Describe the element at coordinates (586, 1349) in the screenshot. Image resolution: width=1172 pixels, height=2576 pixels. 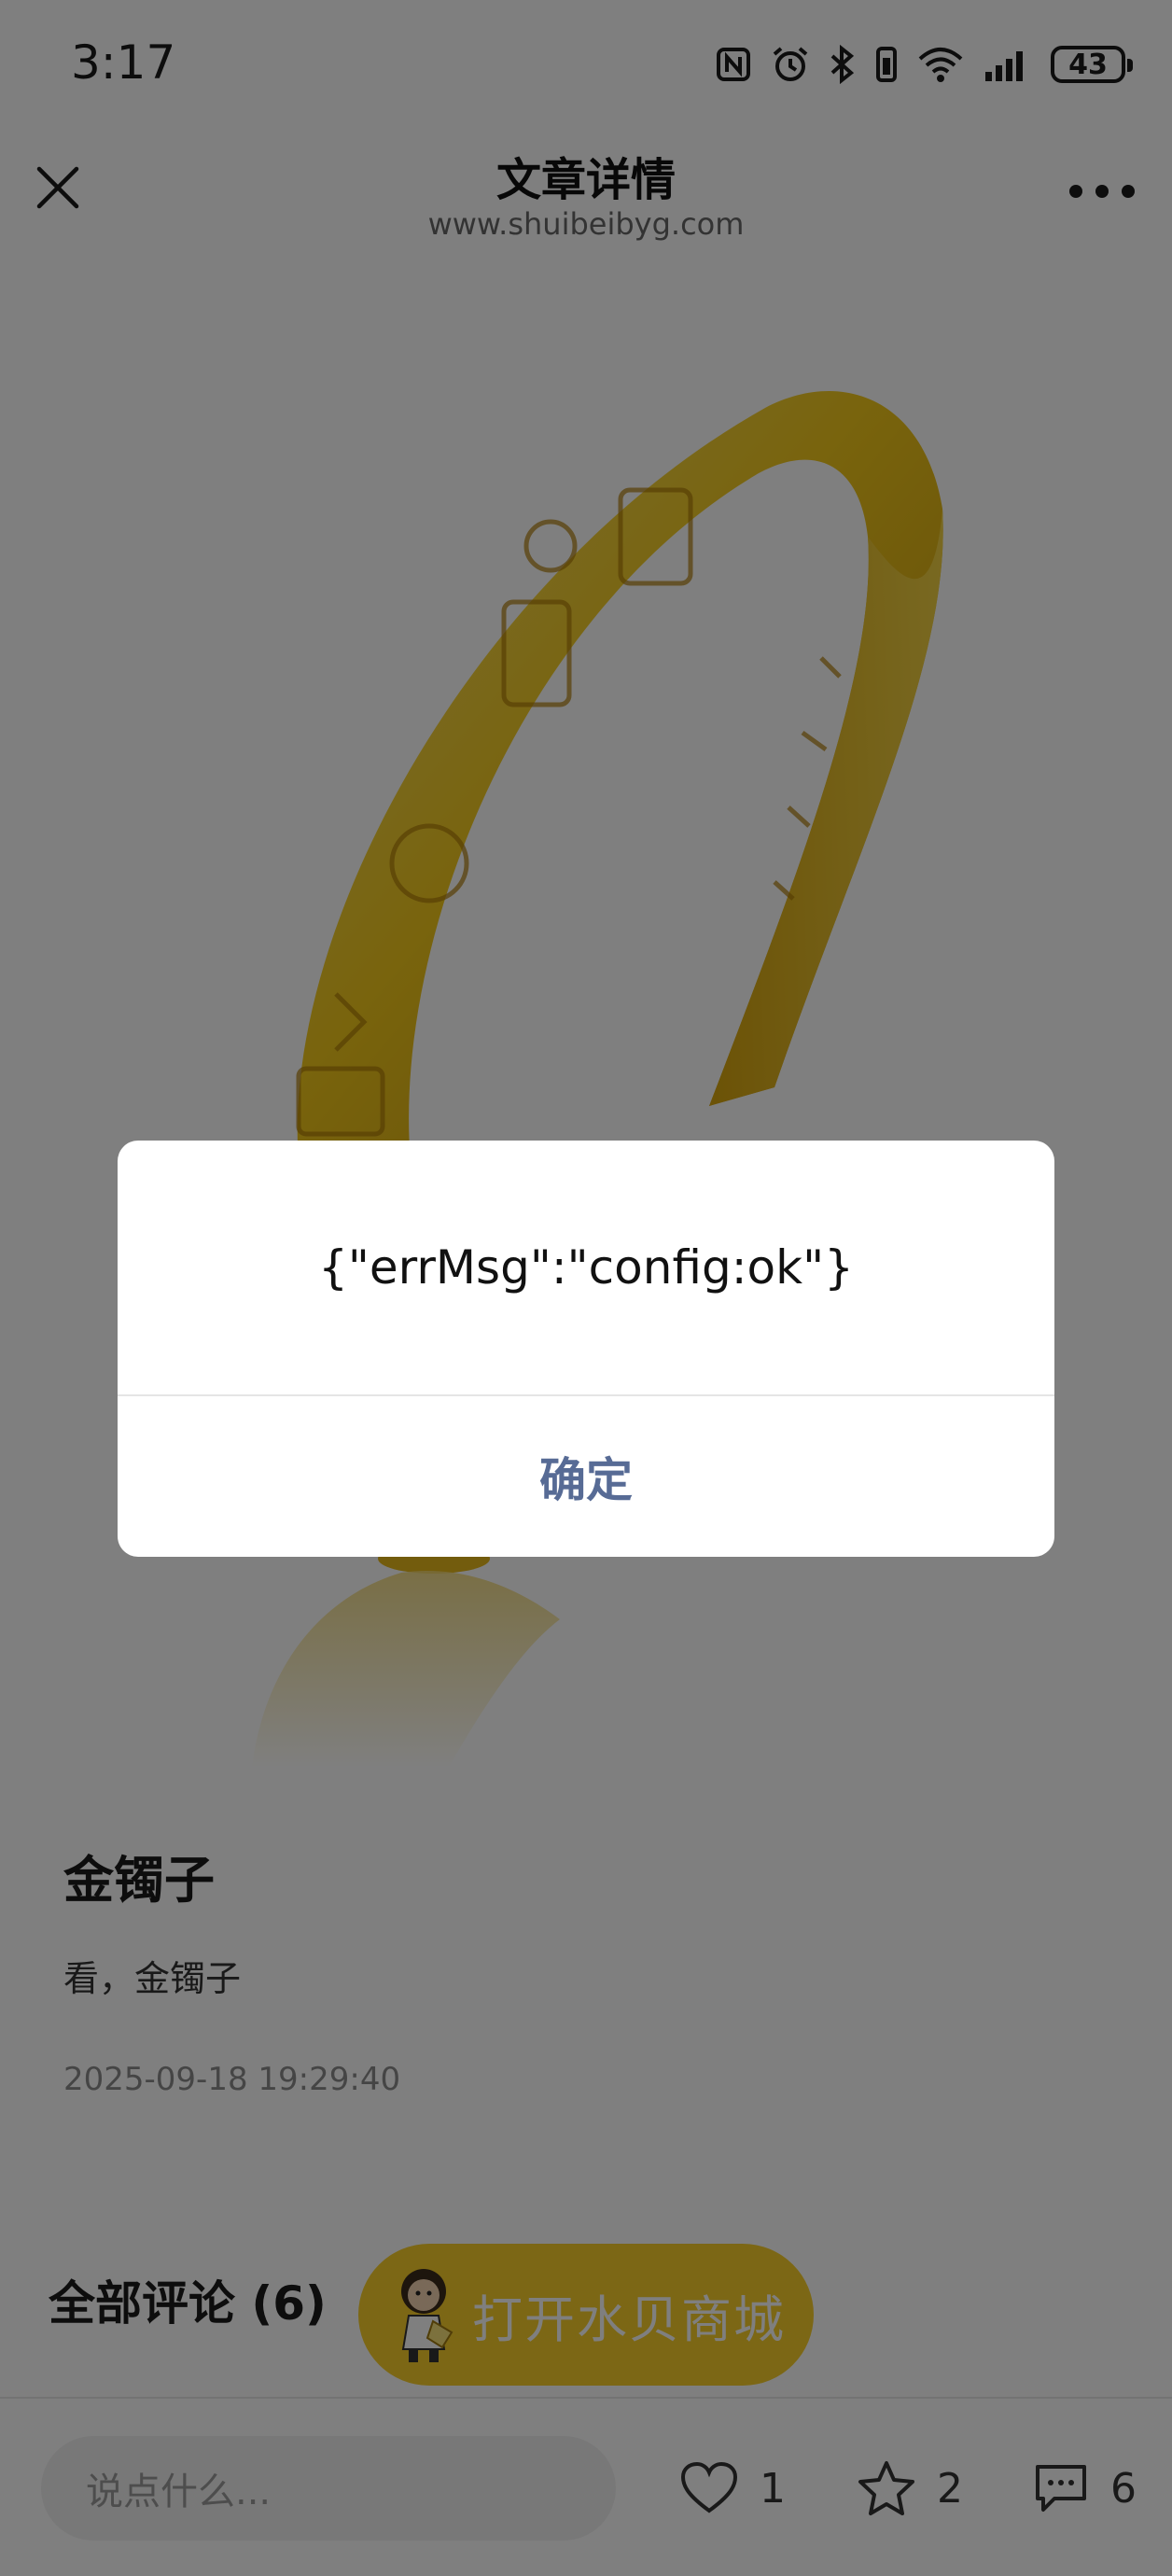
I see `alert-dialog: {"errMsg":"config:ok"} 确定` at that location.